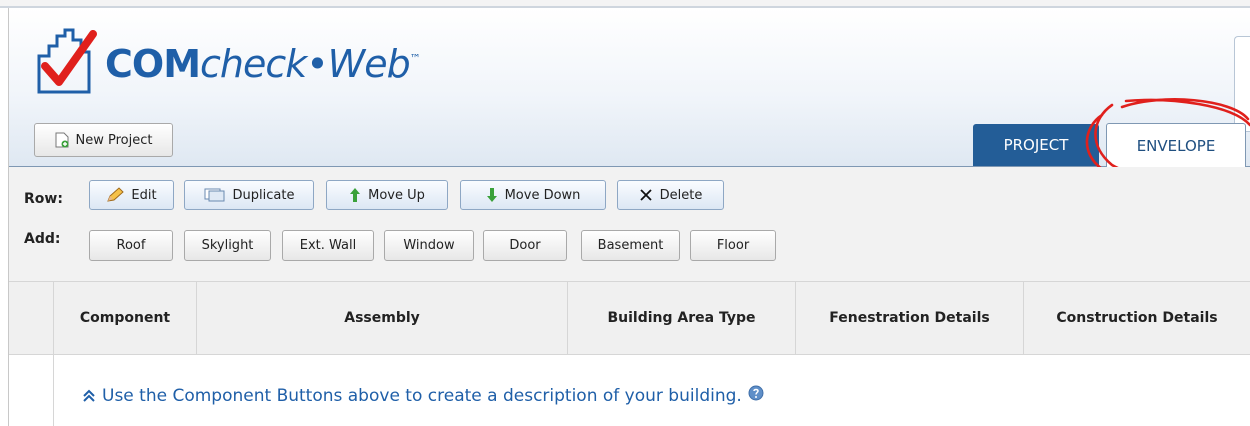 Image resolution: width=1250 pixels, height=426 pixels. I want to click on add-skylight-label: Skylight, so click(227, 245).